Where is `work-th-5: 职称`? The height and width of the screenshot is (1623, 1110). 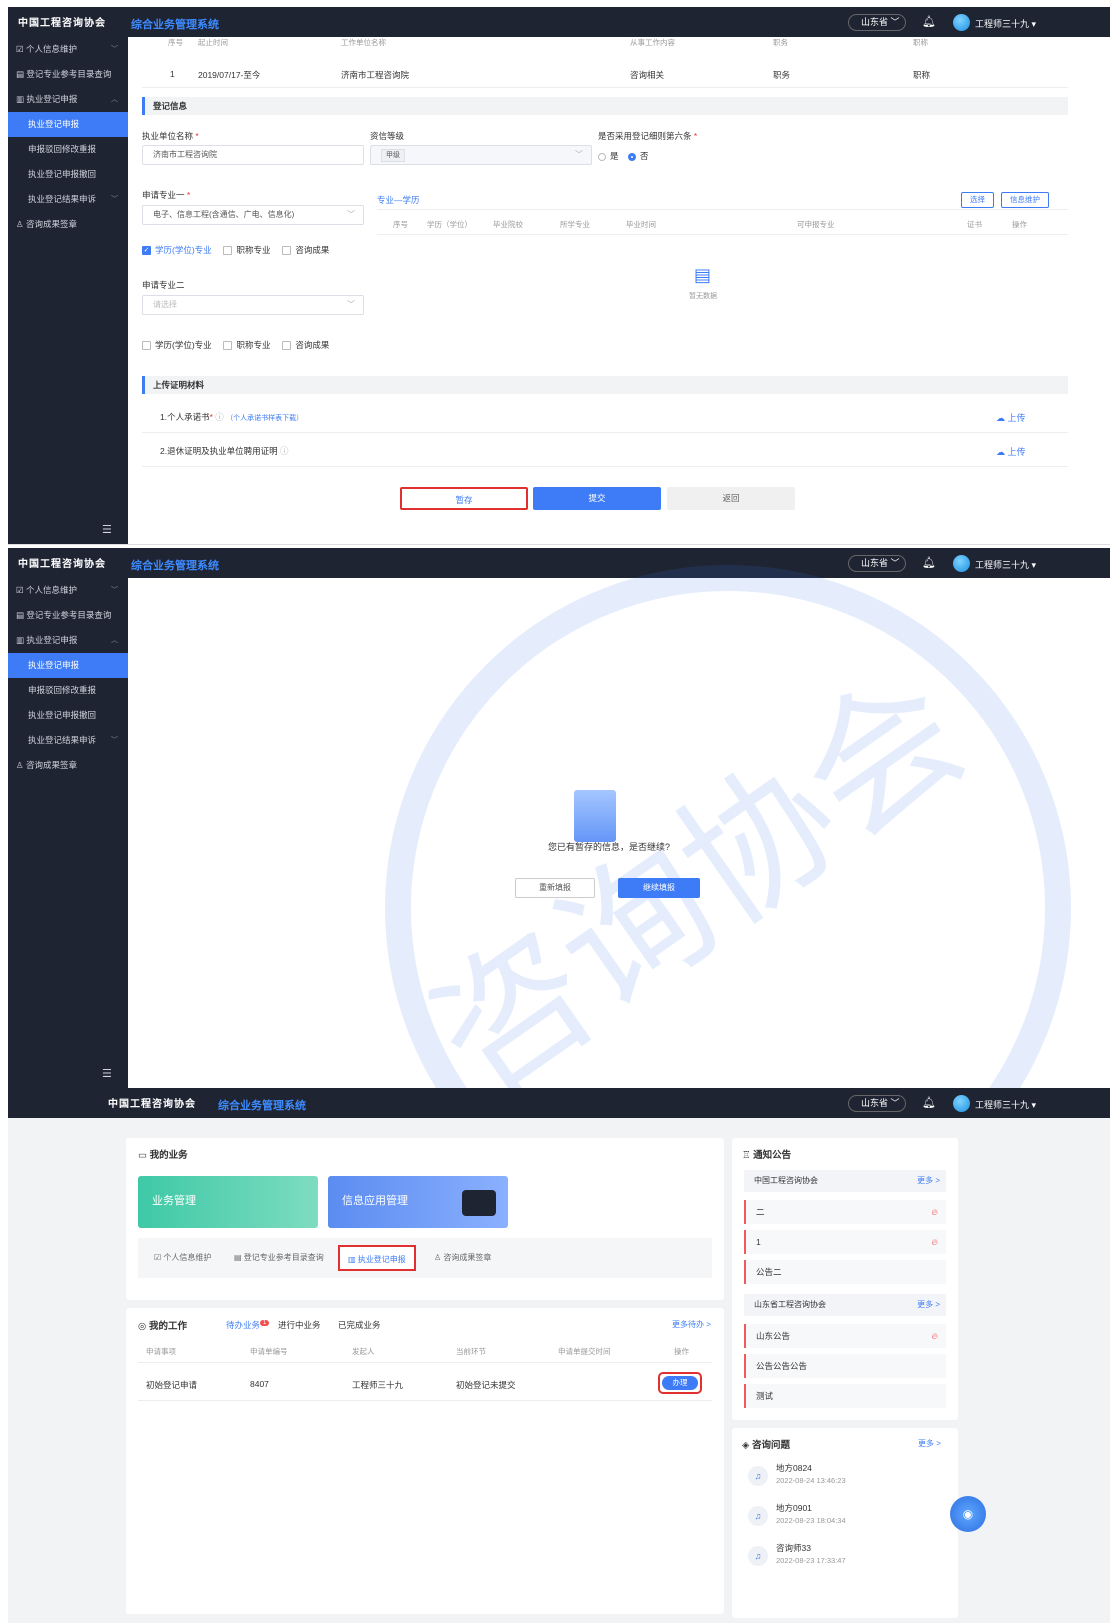 work-th-5: 职称 is located at coordinates (920, 42).